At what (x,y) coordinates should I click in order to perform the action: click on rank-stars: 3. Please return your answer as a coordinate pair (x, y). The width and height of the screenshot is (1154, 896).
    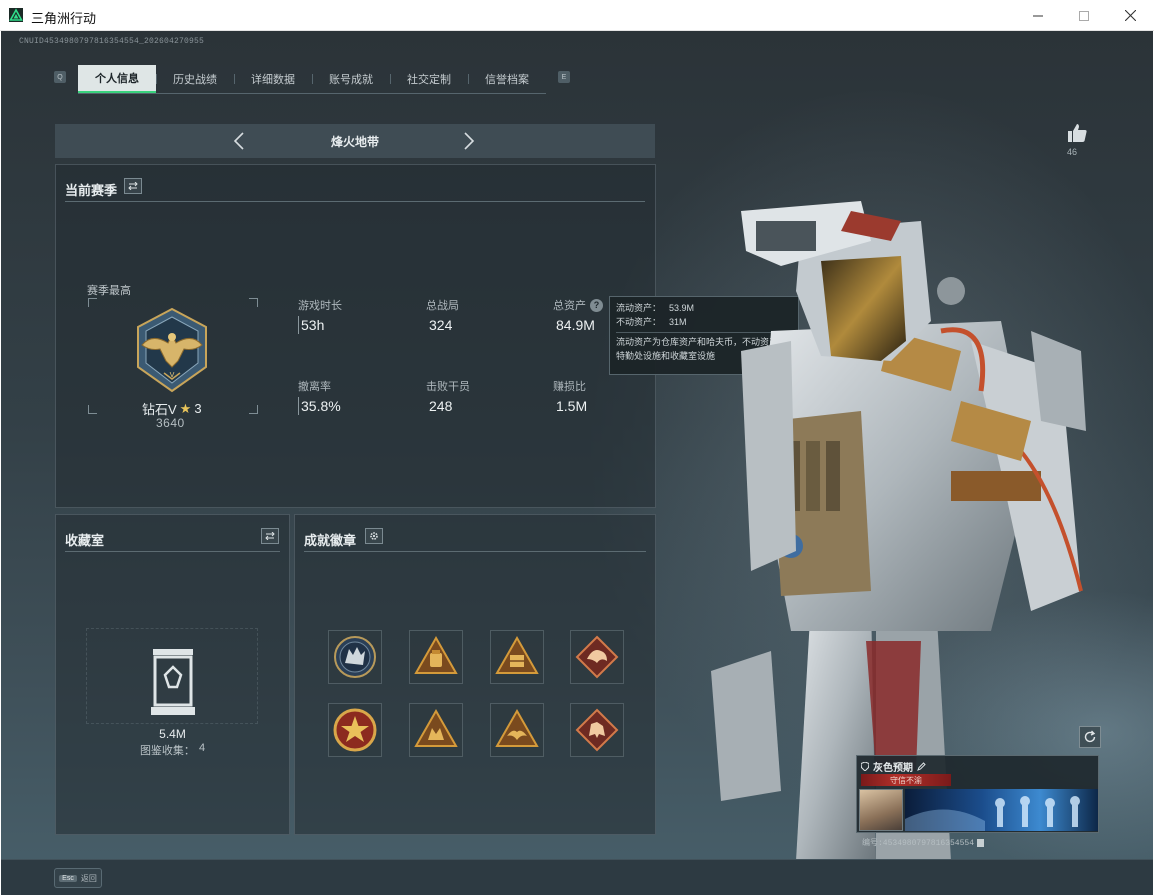
    Looking at the image, I should click on (198, 408).